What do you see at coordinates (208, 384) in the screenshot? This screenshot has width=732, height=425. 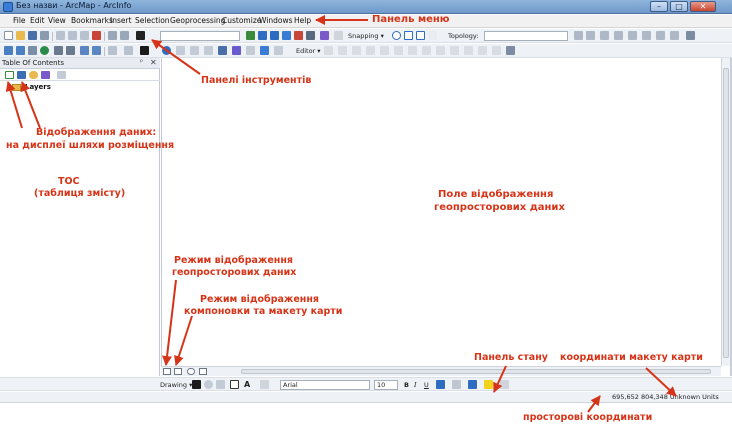 I see `rotate-element-icon` at bounding box center [208, 384].